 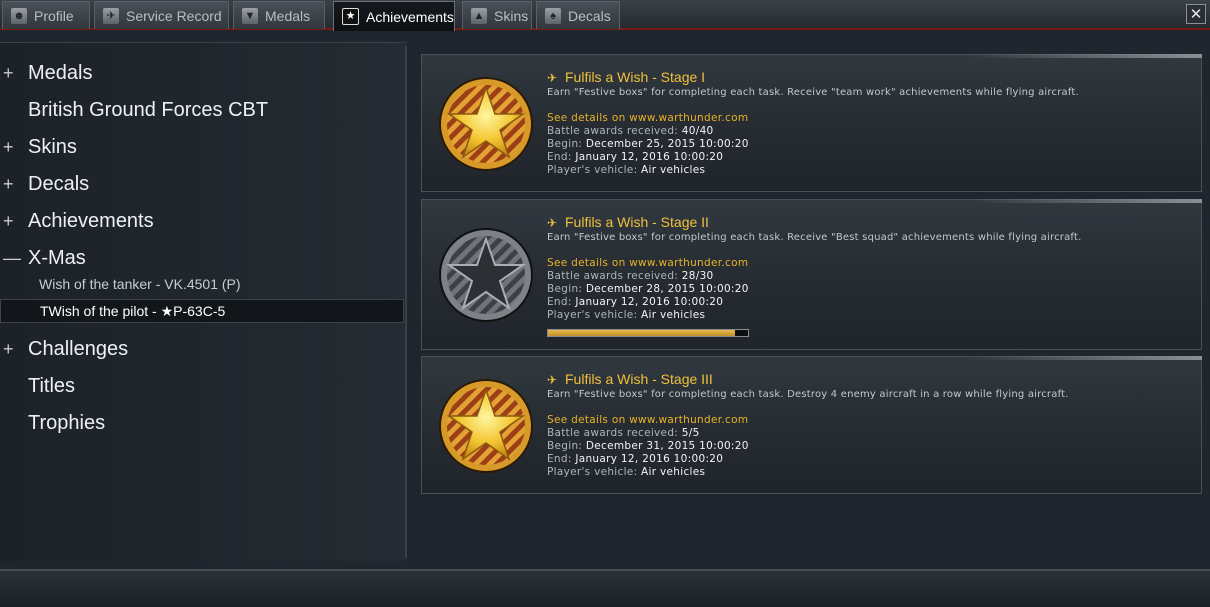 I want to click on nav-item-label: Skins, so click(x=52, y=146).